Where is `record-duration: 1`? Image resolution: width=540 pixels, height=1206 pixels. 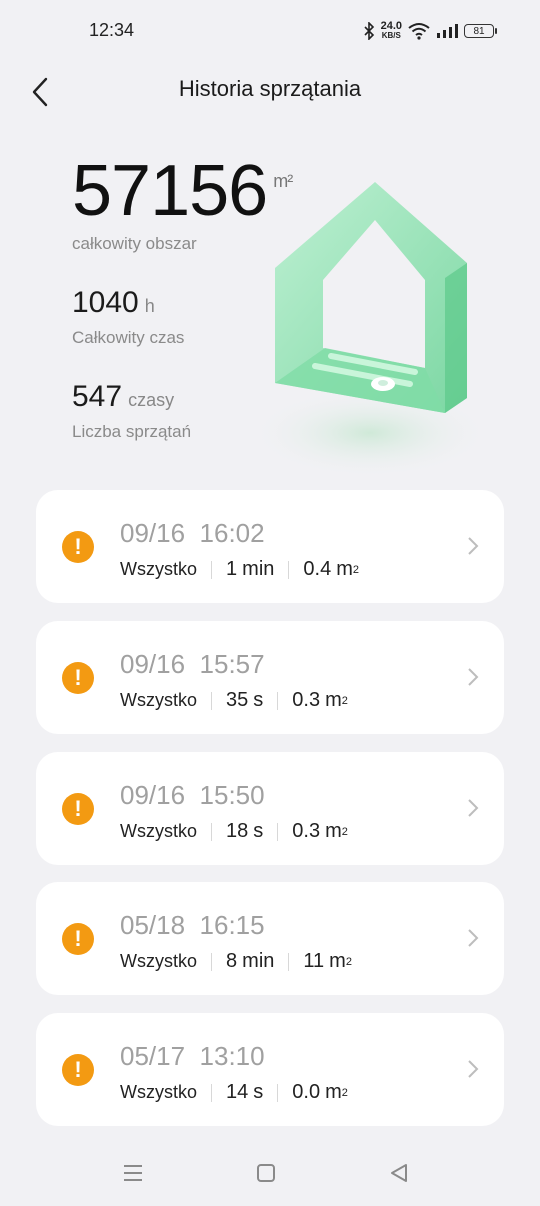
record-duration: 1 is located at coordinates (232, 569).